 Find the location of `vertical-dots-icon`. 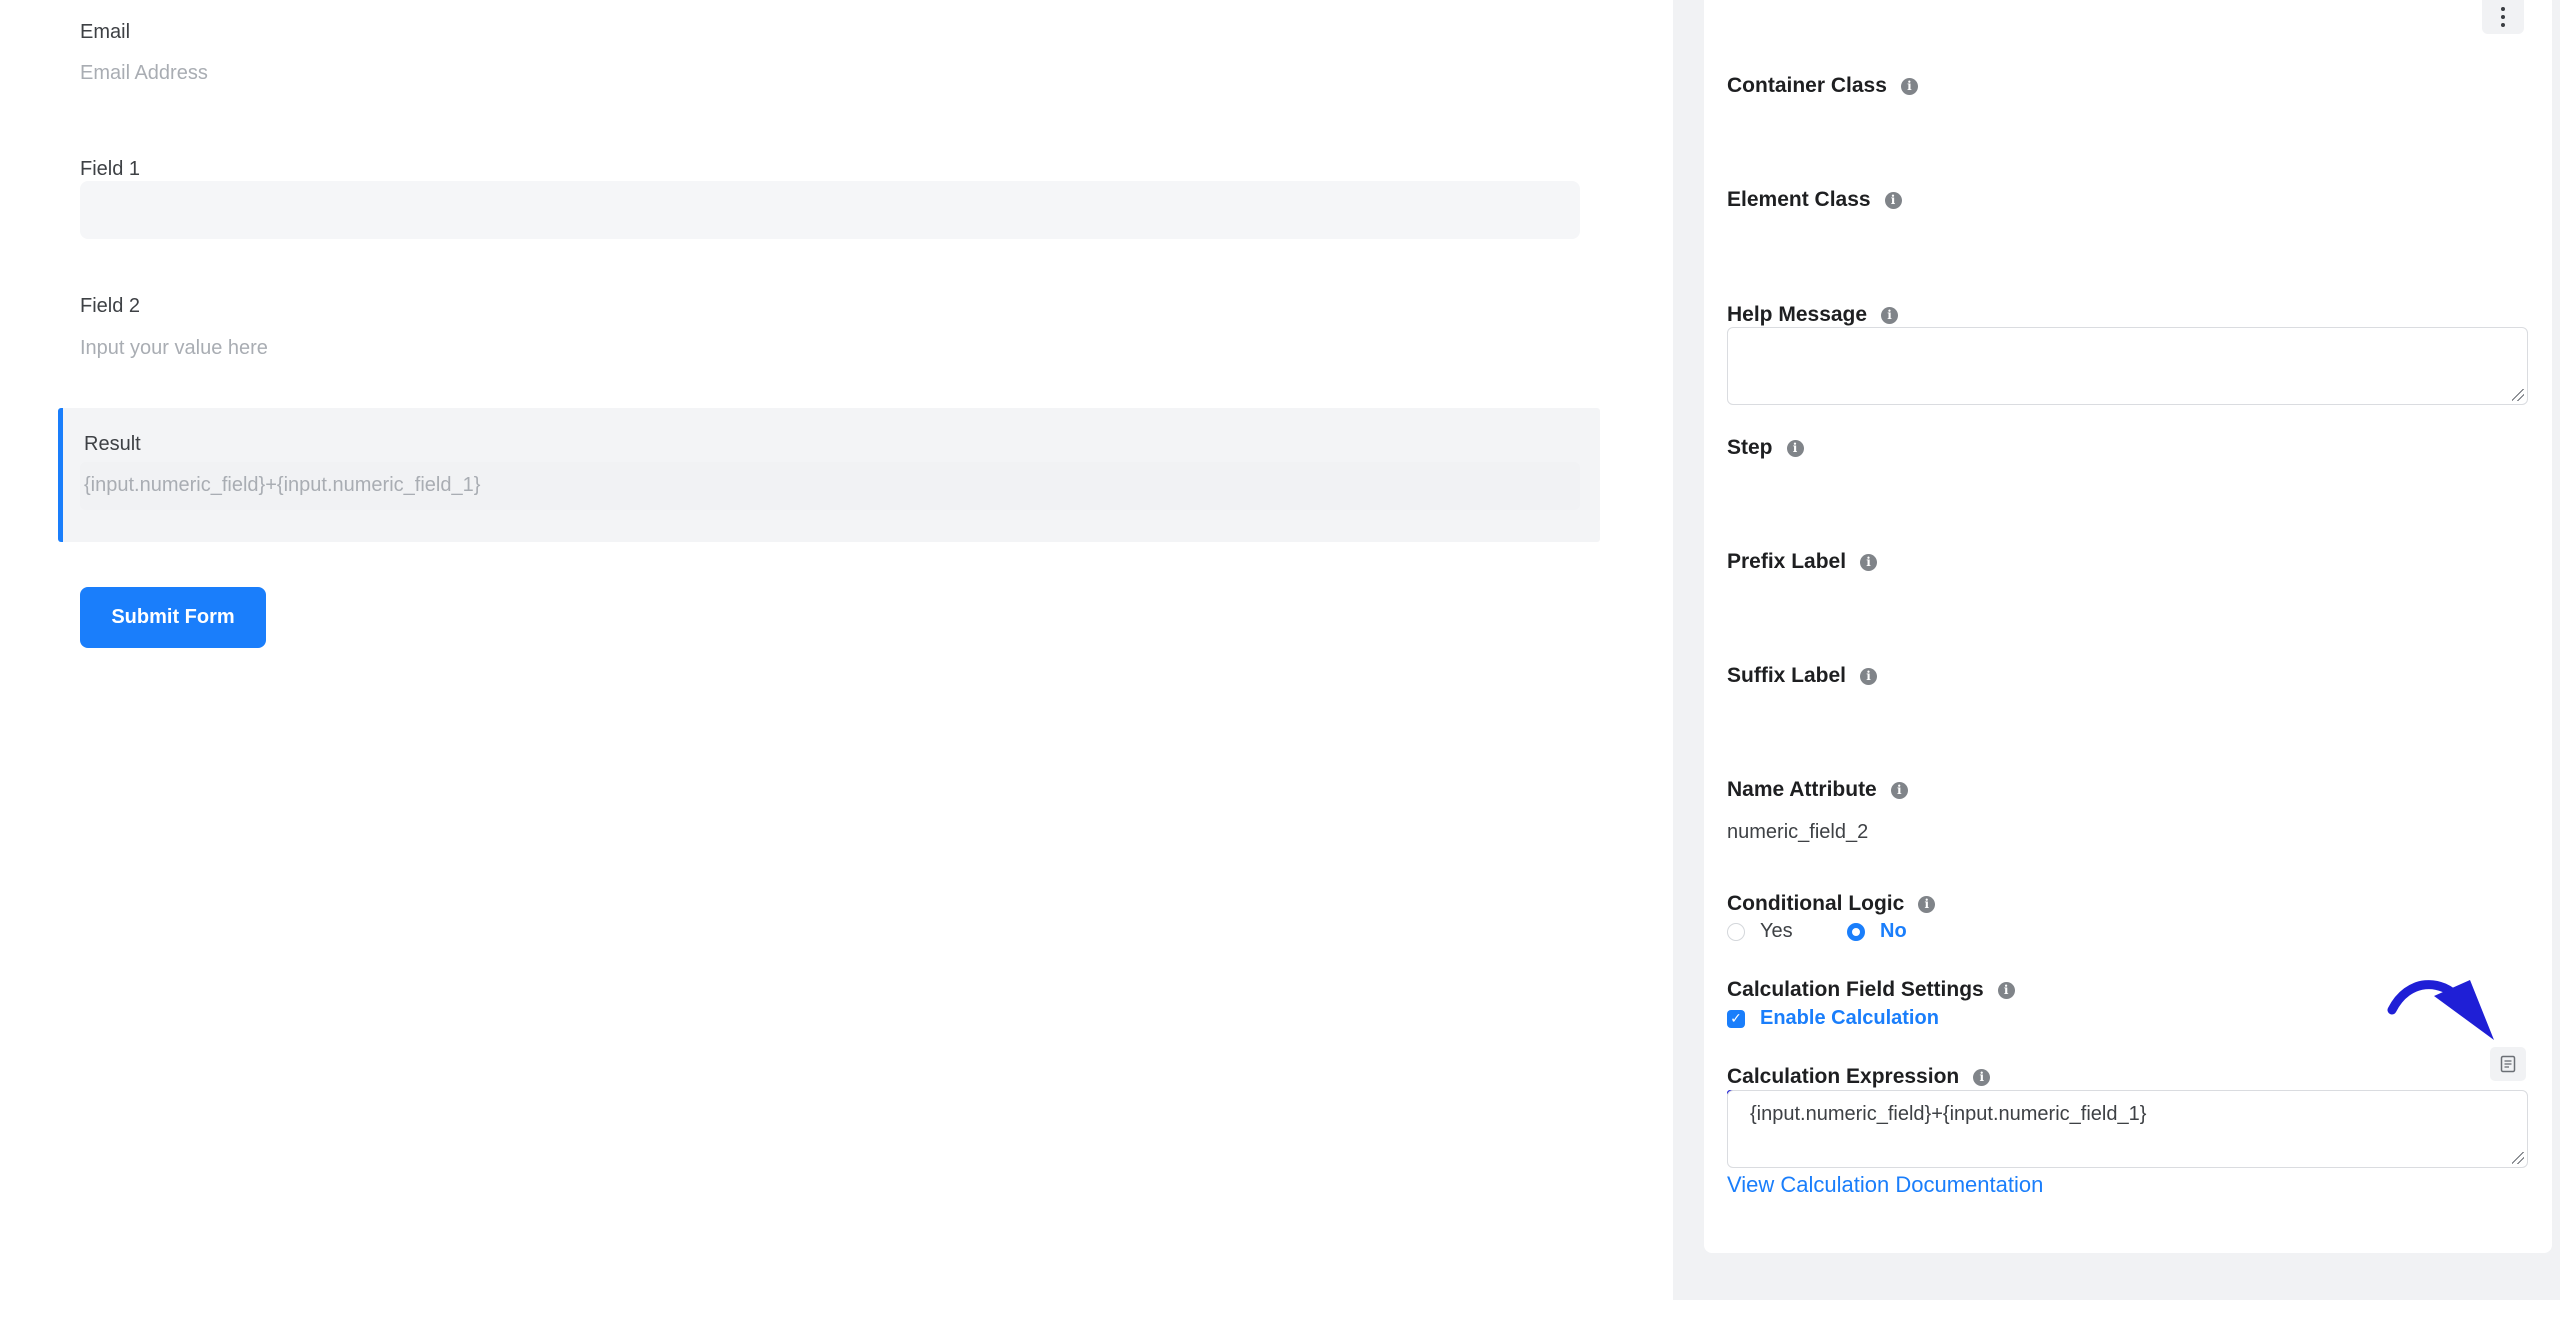

vertical-dots-icon is located at coordinates (2503, 17).